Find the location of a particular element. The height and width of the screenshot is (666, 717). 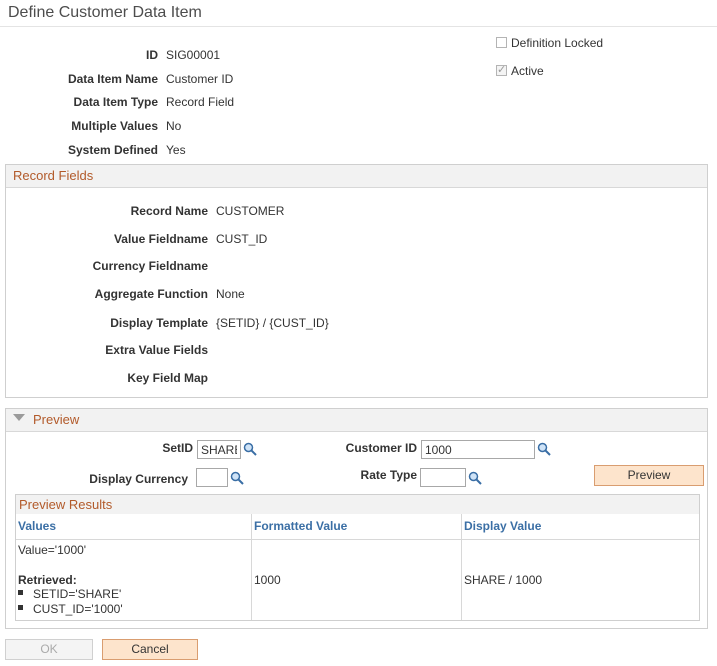

definition-locked-label: Definition Locked is located at coordinates (557, 43).